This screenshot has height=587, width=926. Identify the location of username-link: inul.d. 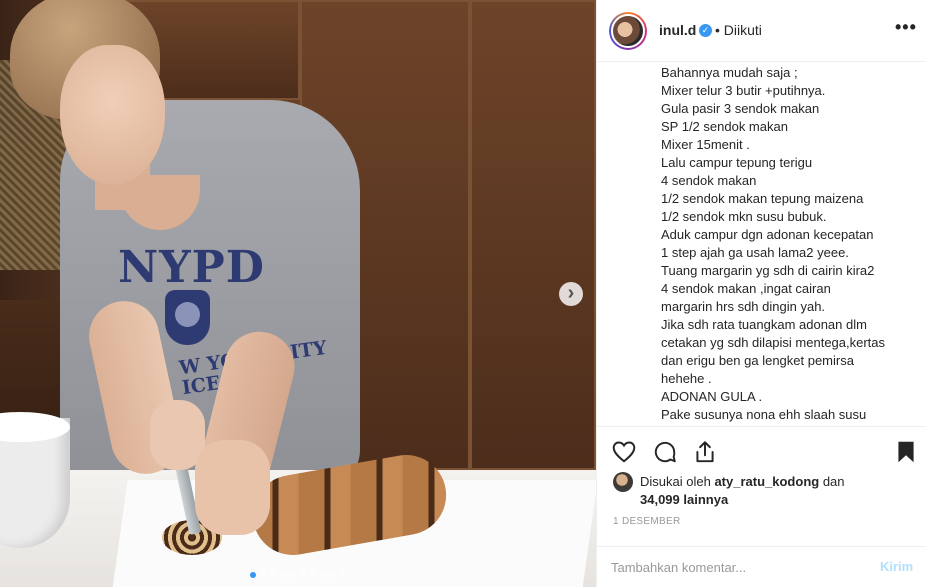
(677, 30).